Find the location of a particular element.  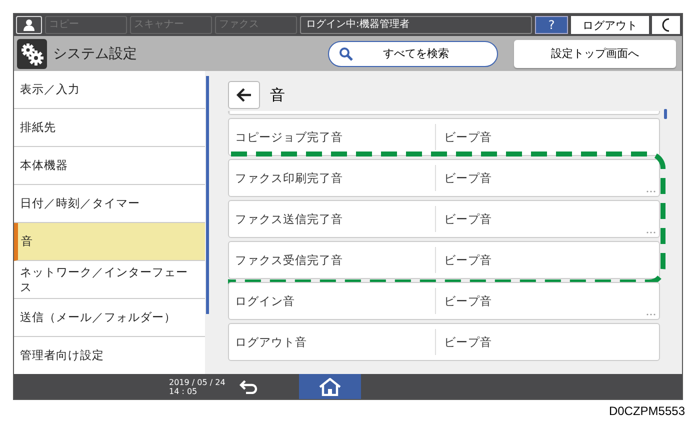

home-button is located at coordinates (330, 386).